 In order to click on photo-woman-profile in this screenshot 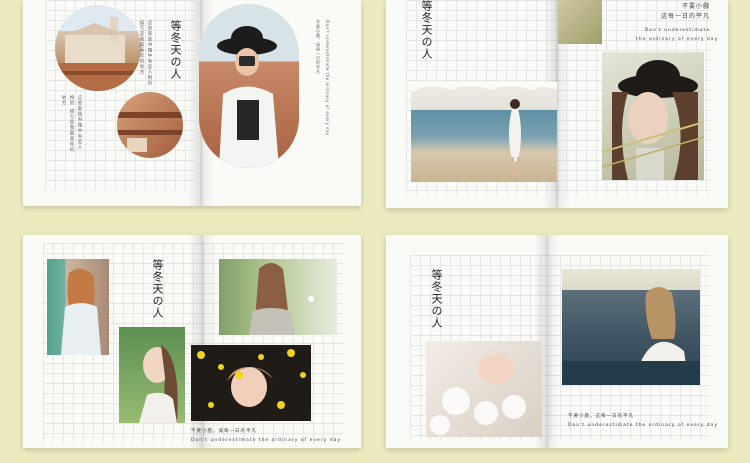, I will do `click(152, 375)`.